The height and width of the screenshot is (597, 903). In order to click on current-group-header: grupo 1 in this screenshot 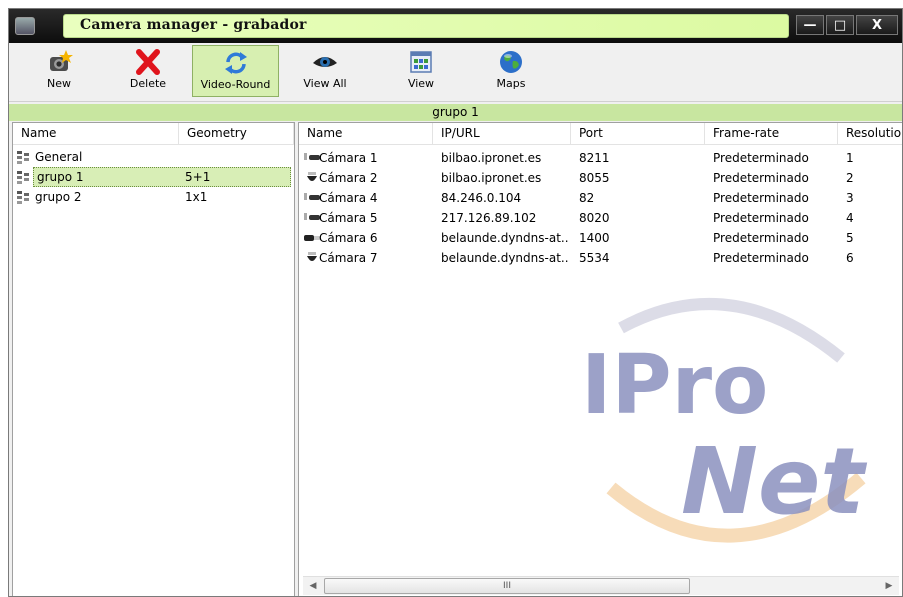, I will do `click(455, 112)`.